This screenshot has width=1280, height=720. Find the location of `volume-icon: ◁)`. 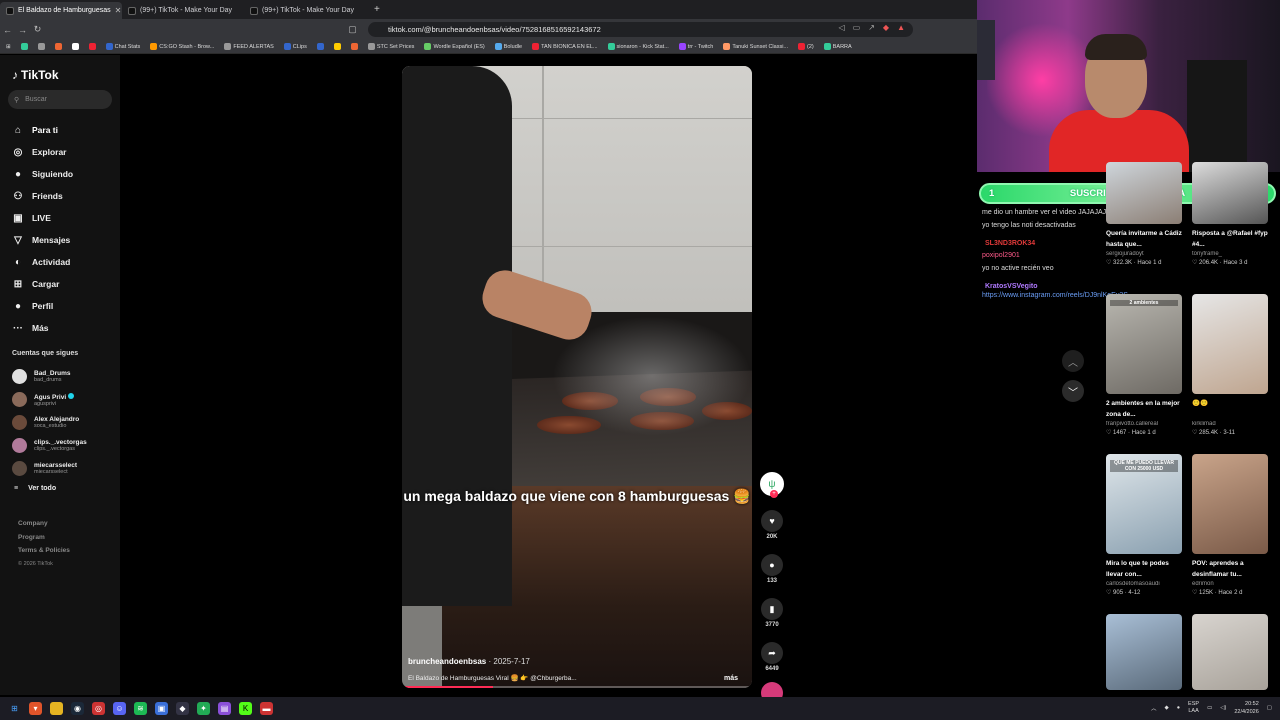

volume-icon: ◁) is located at coordinates (1223, 708).